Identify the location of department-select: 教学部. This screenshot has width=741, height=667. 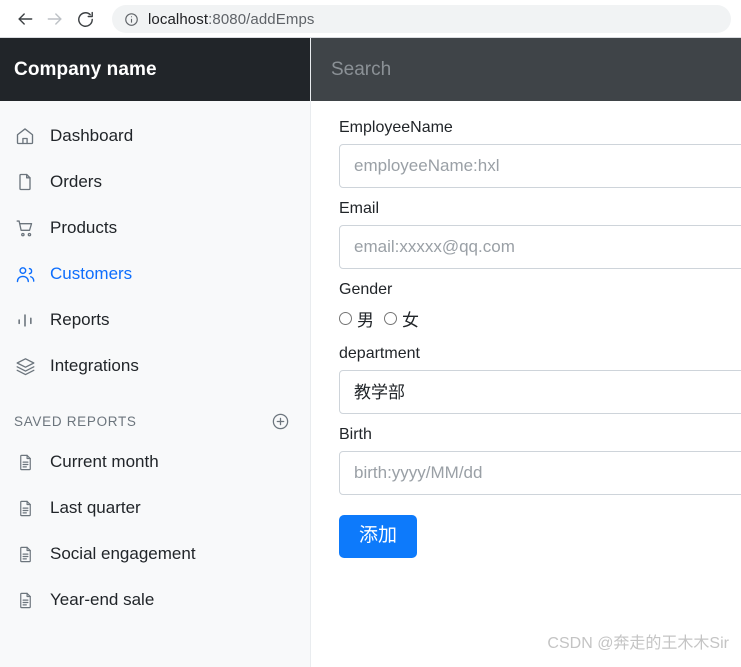
(540, 392).